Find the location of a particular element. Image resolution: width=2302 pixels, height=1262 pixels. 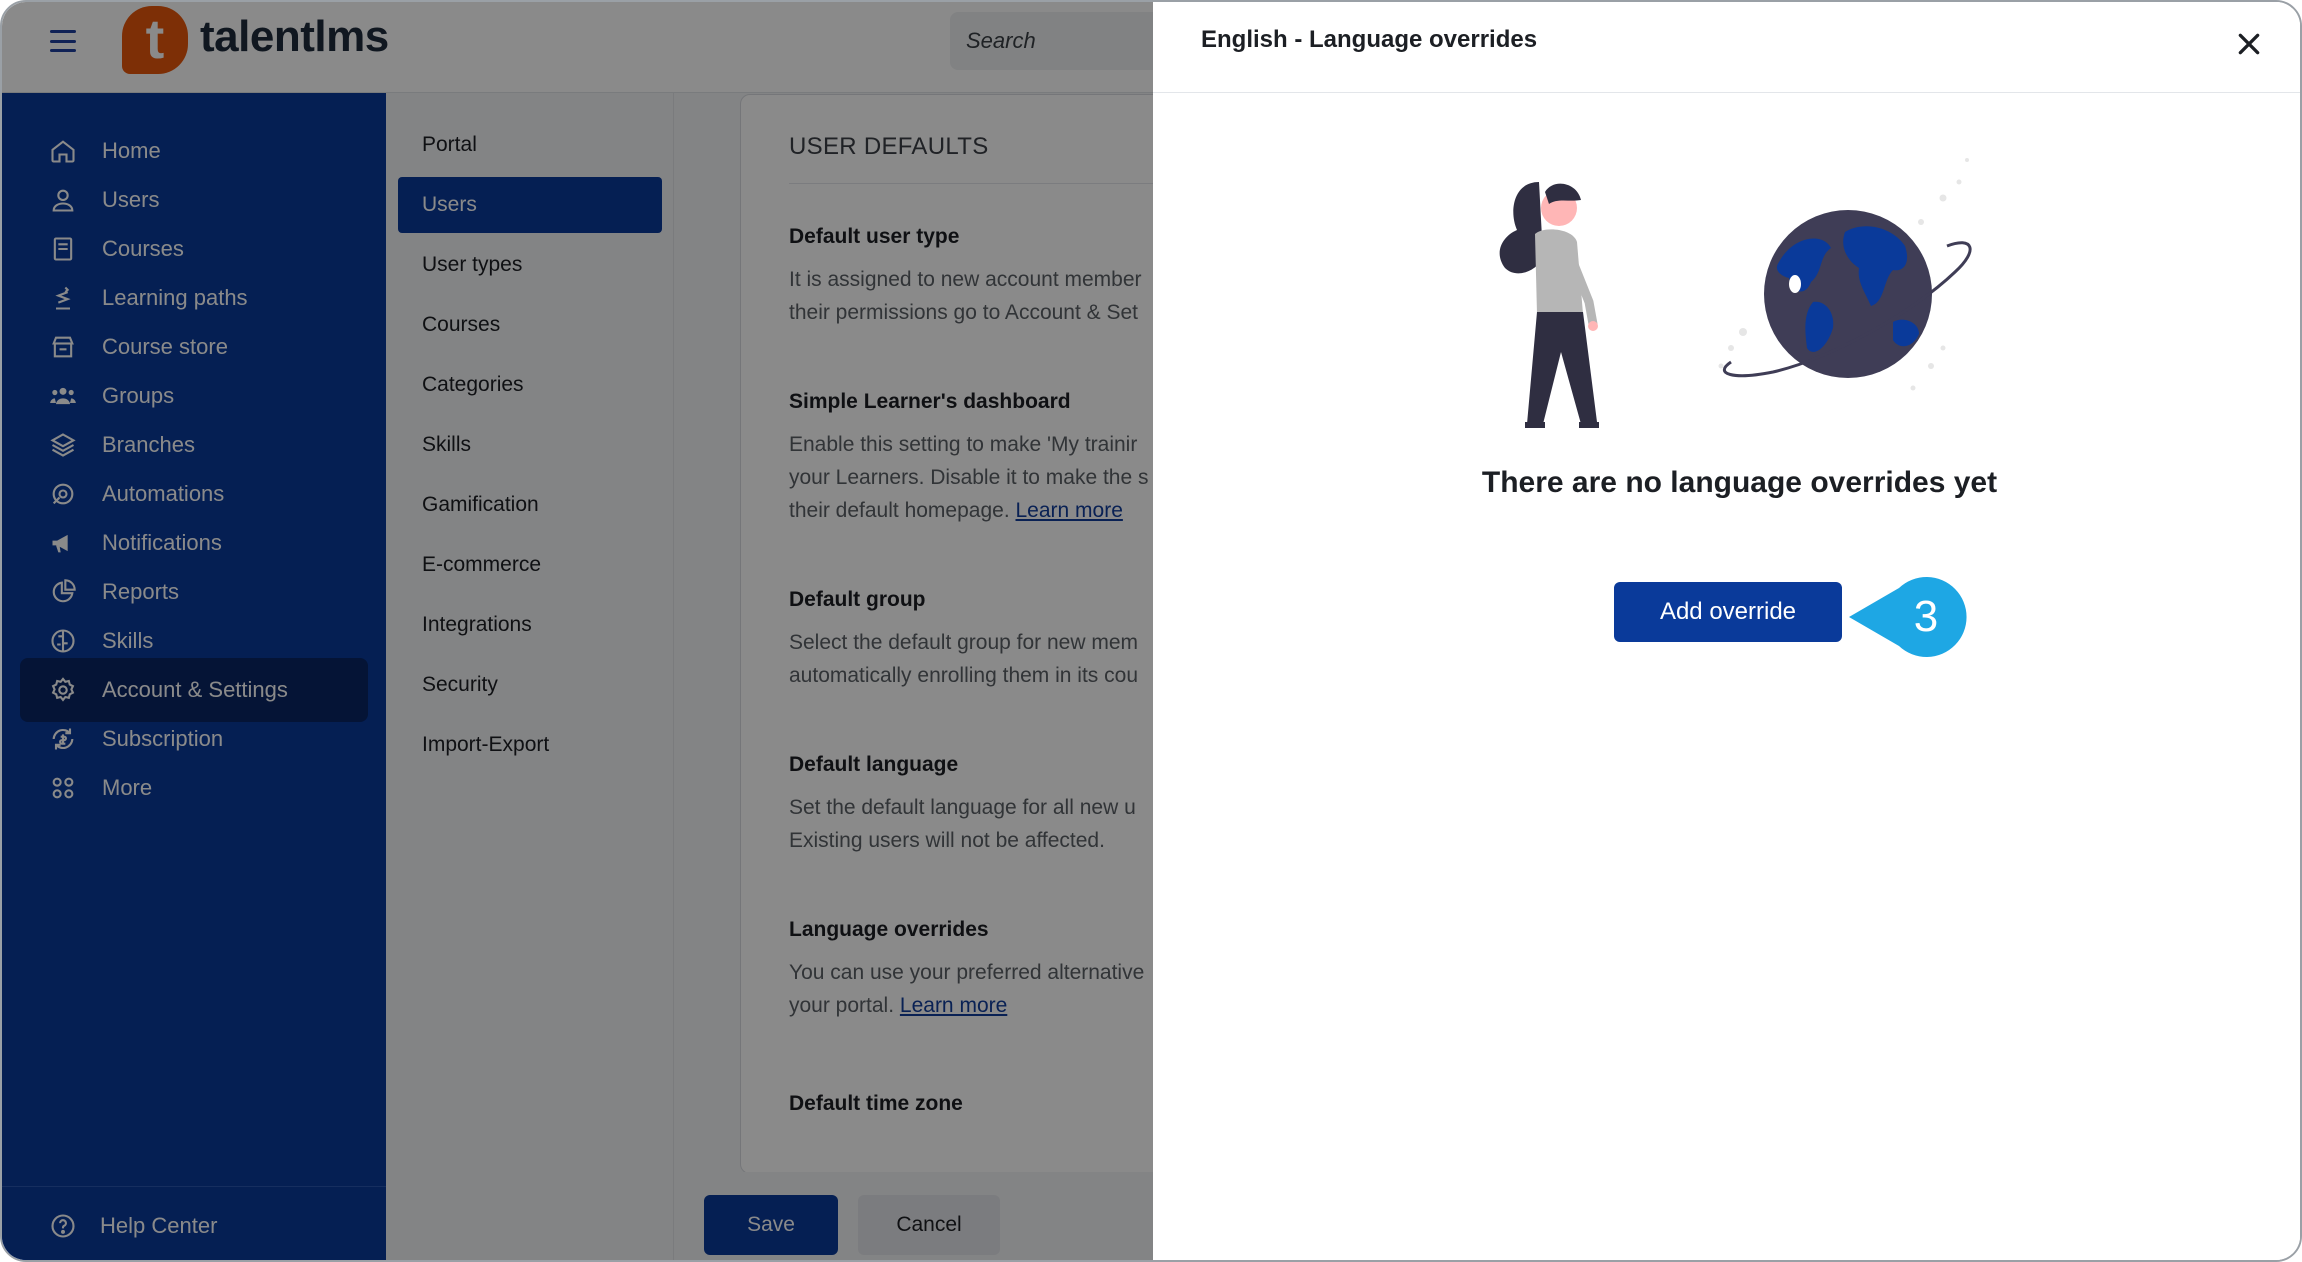

drawer-title: English - Language overrides is located at coordinates (1369, 39).